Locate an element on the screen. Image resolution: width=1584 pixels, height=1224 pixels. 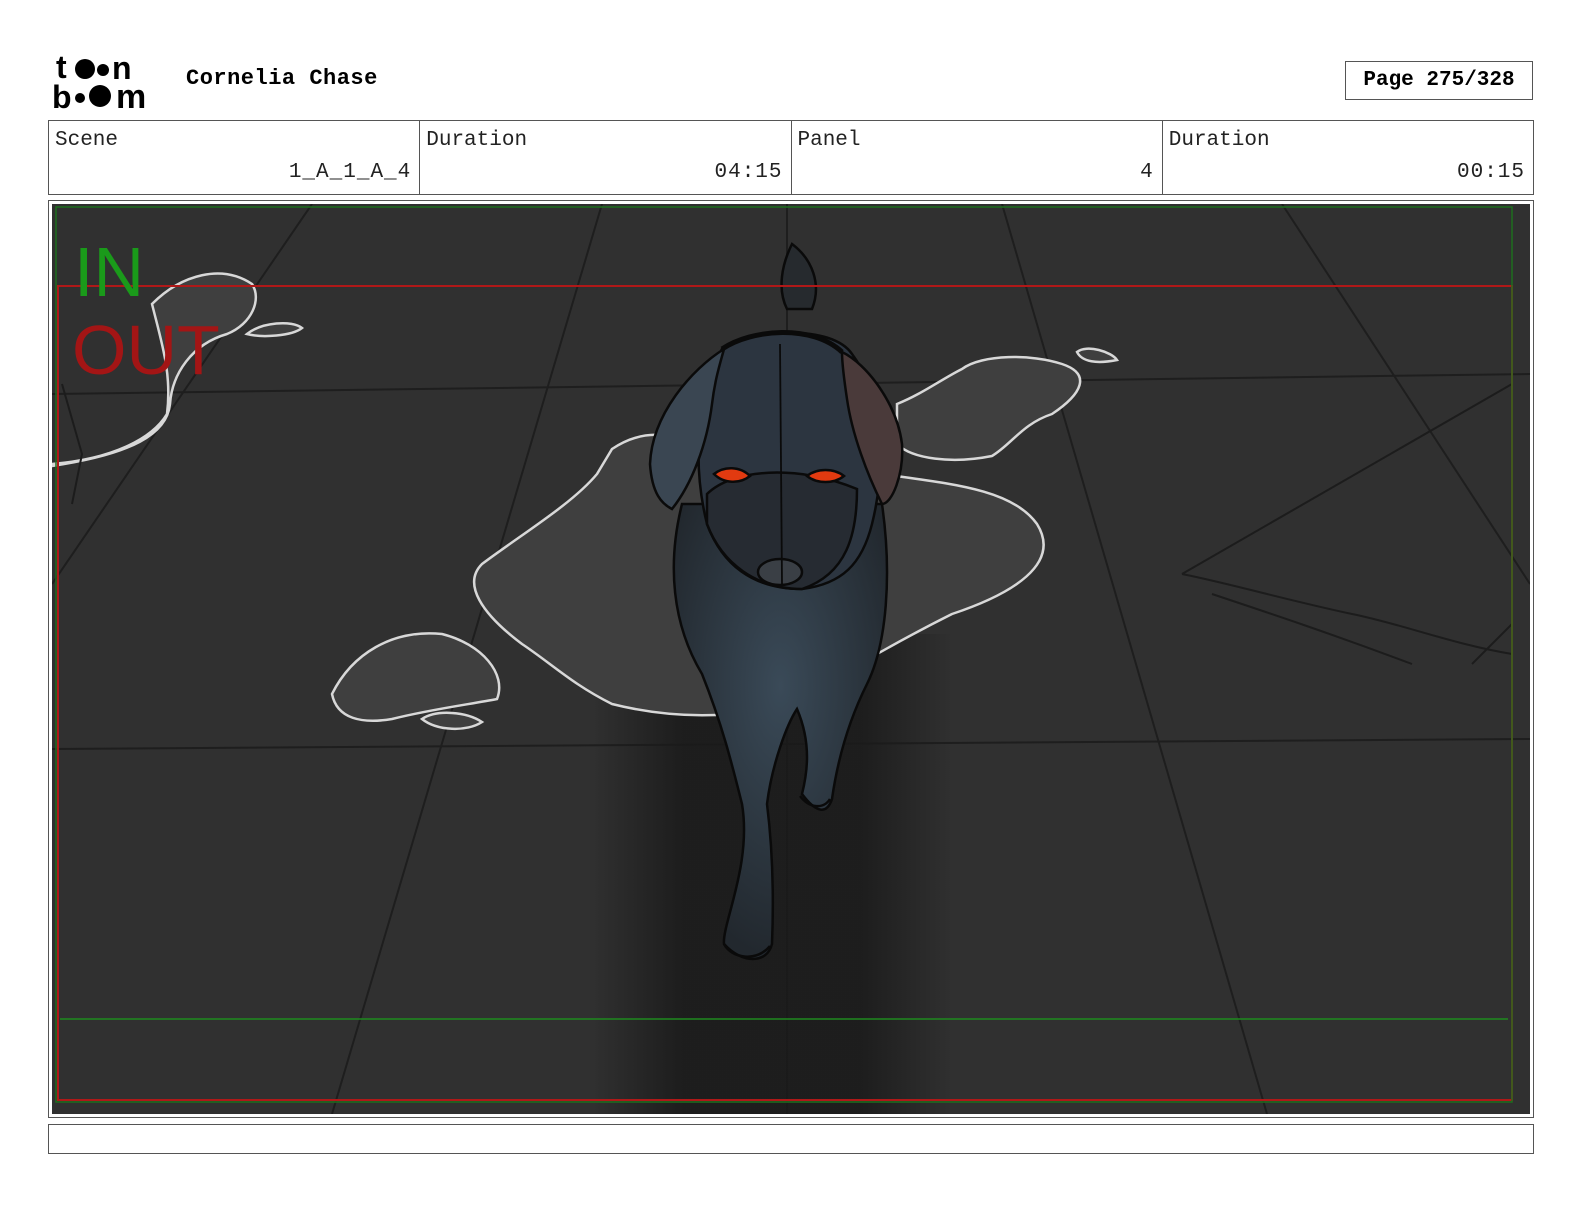
page-number: Page 275/328 is located at coordinates (1439, 80).